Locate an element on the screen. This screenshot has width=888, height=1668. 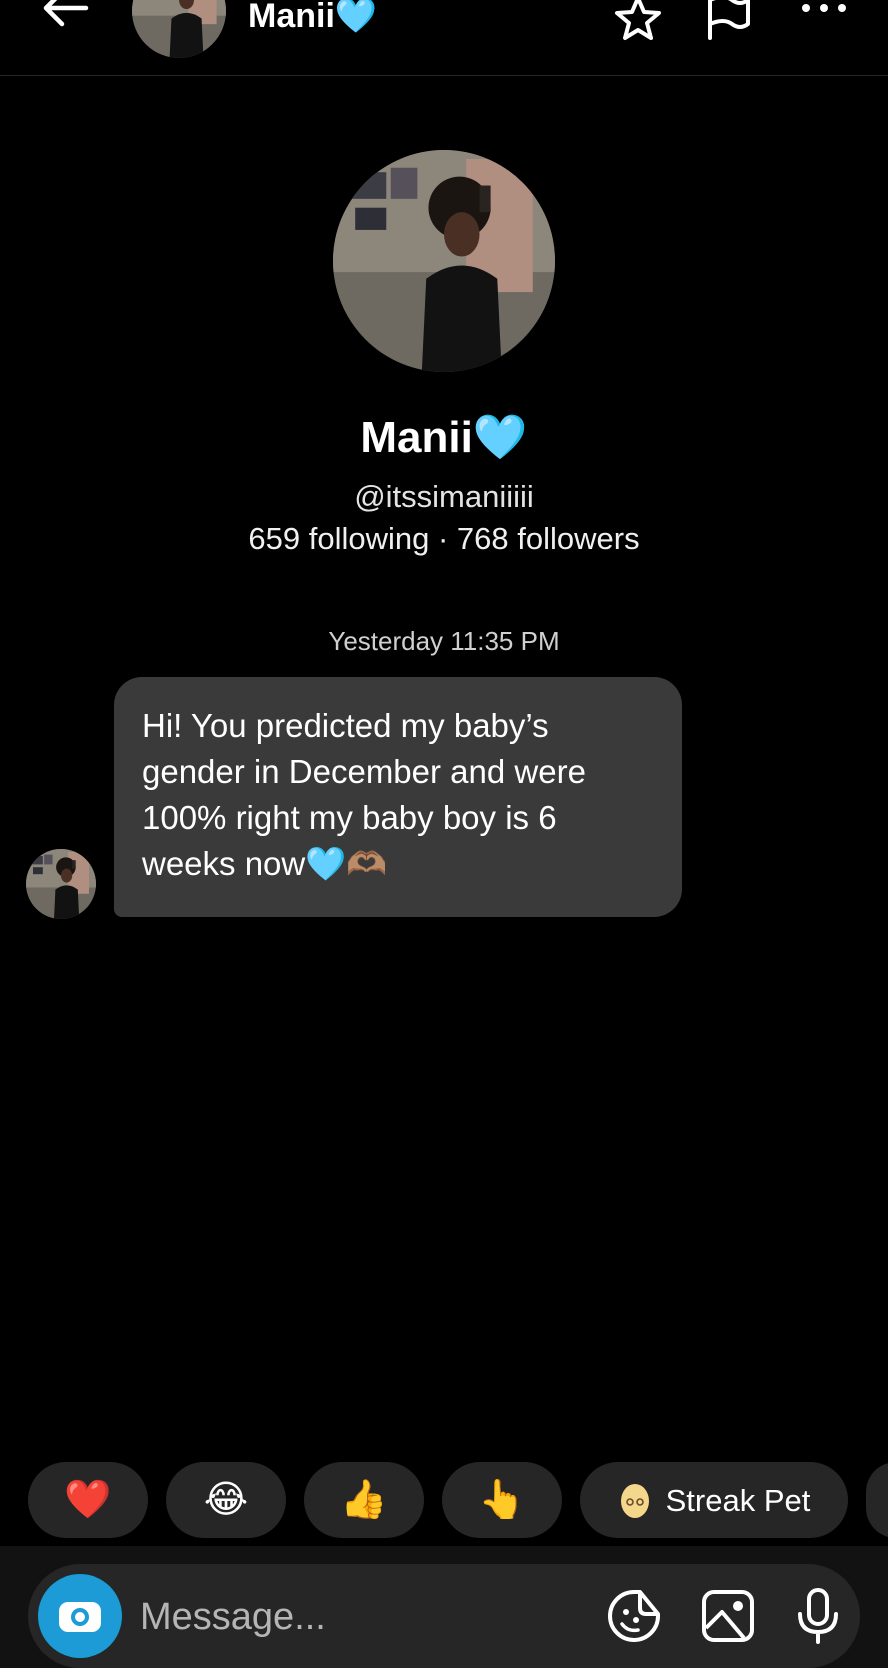
streak-pet-button: Streak Pet is located at coordinates (714, 1500).